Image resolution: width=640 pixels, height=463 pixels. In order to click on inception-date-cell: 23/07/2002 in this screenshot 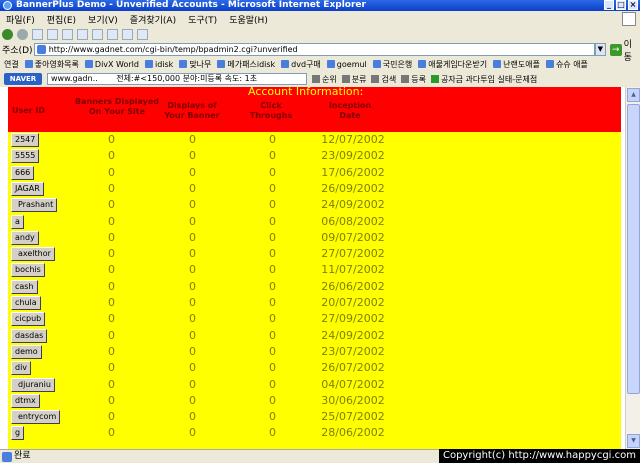, I will do `click(353, 351)`.